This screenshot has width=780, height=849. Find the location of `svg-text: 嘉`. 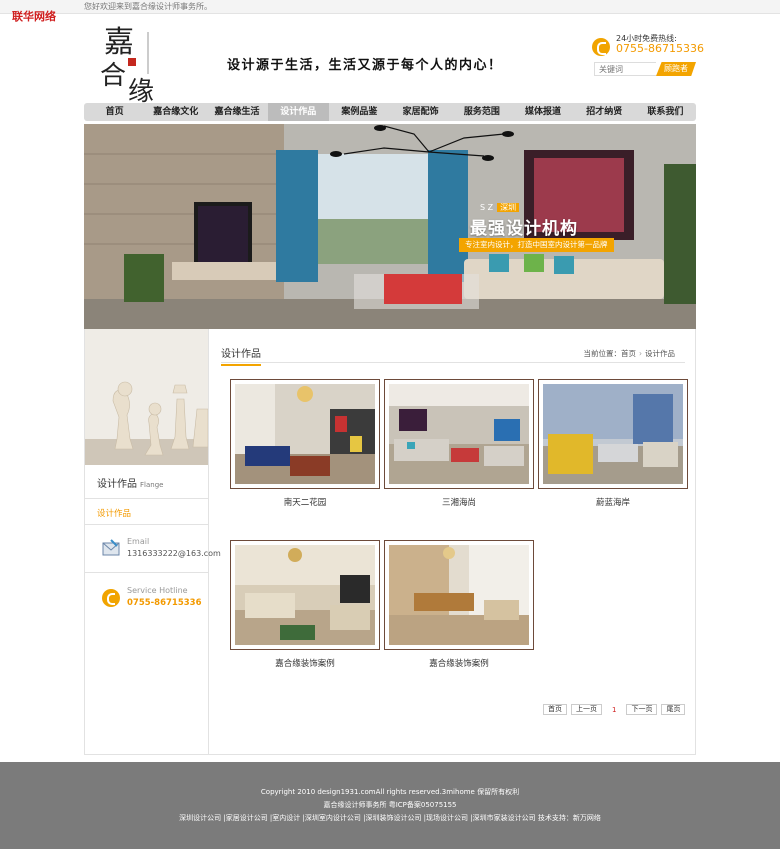

svg-text: 嘉 is located at coordinates (119, 42).